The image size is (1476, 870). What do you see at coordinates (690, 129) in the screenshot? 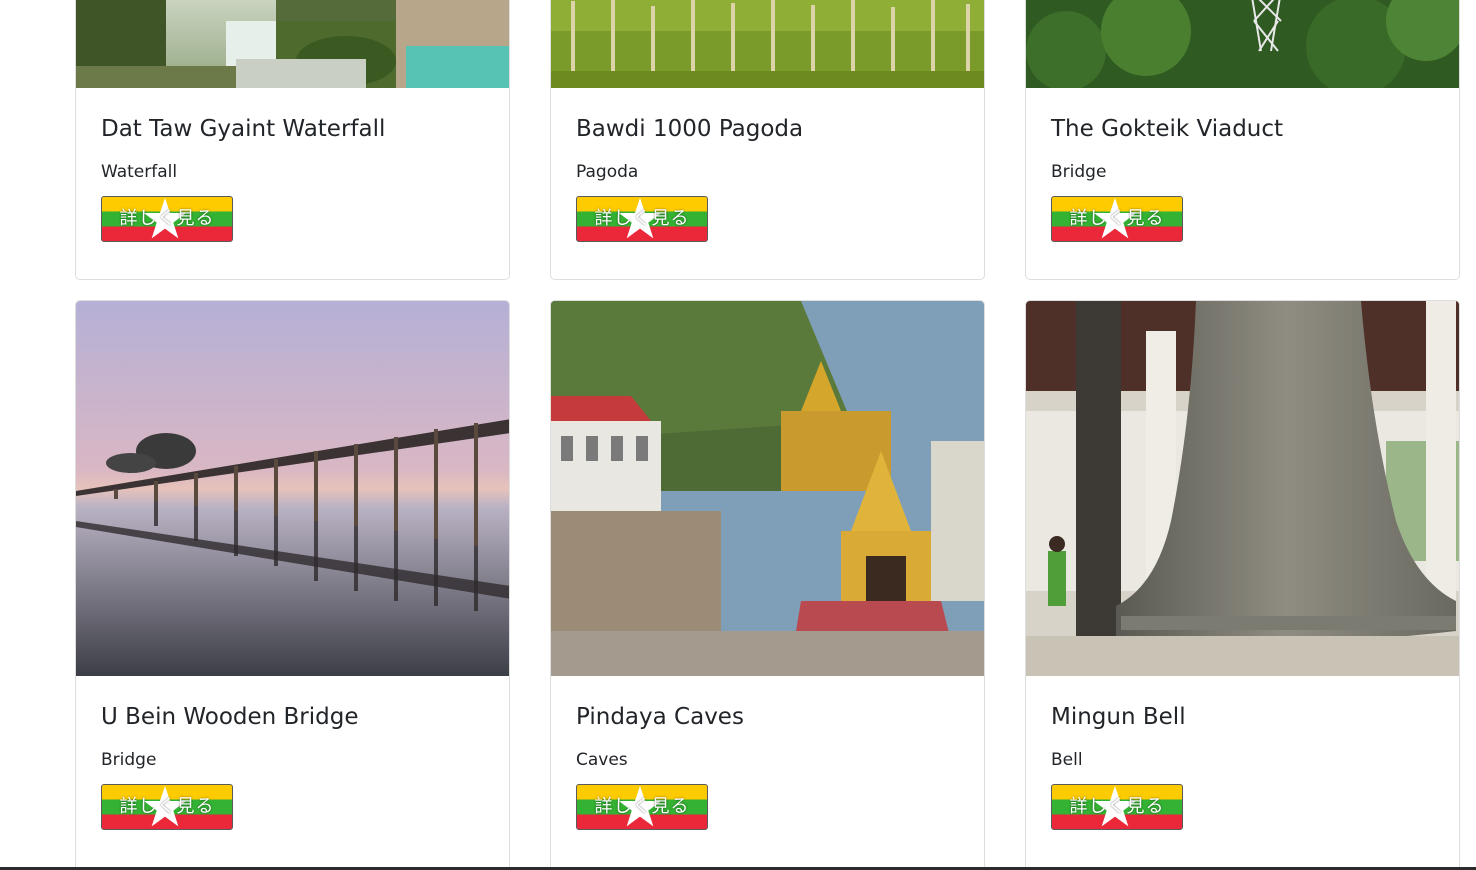
I see `card-title: Bawdi 1000 Pagoda` at bounding box center [690, 129].